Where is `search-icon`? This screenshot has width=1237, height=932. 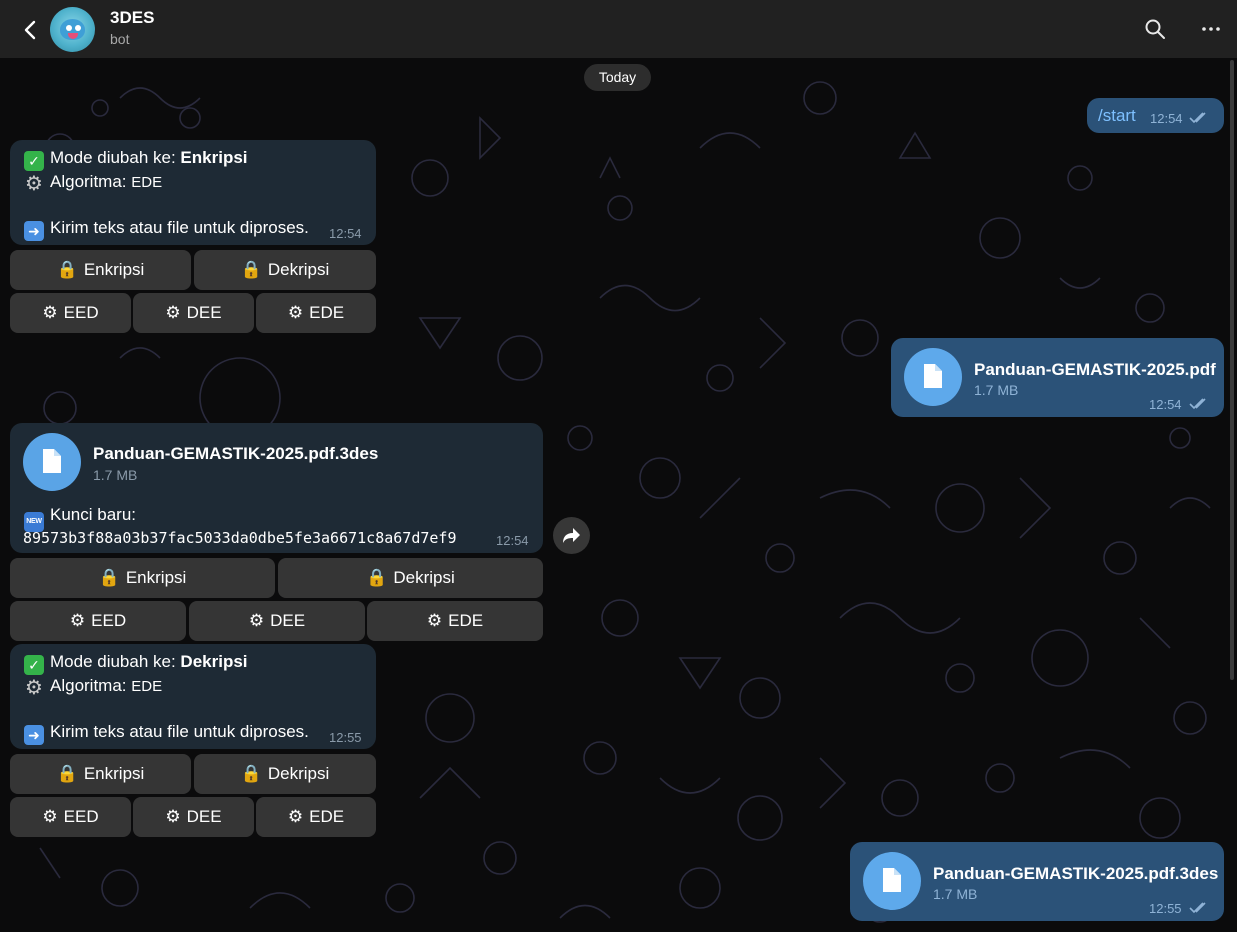
search-icon is located at coordinates (1155, 29).